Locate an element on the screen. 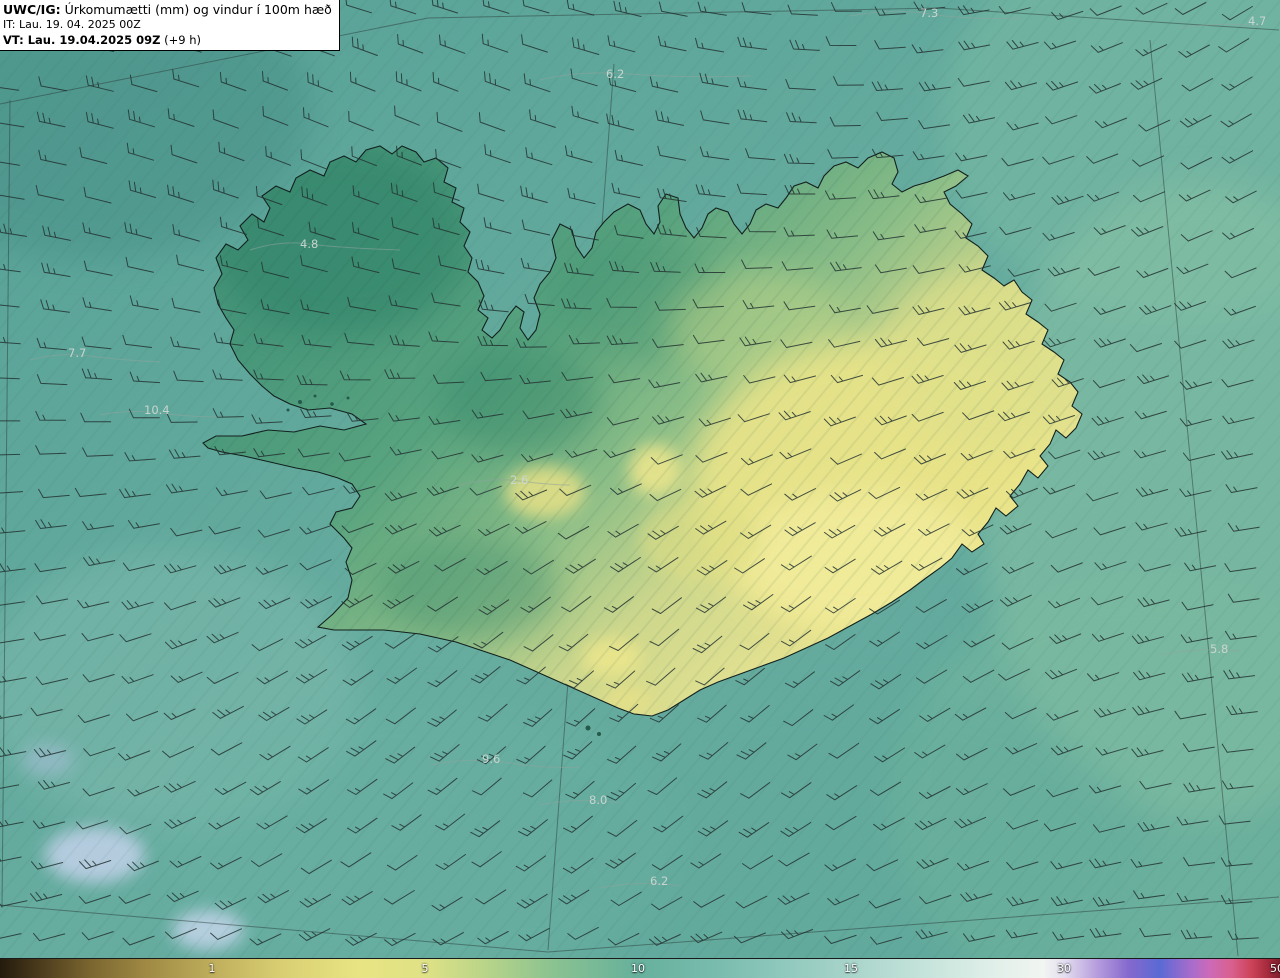  precipitation-colorbar: 1510153050 is located at coordinates (640, 968).